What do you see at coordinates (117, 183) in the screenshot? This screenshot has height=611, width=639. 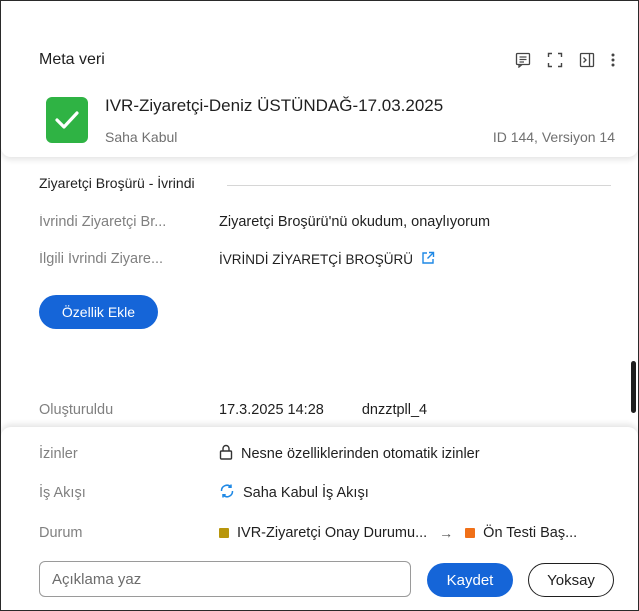 I see `section-title: Ziyaretçi Broşürü - İvrindi` at bounding box center [117, 183].